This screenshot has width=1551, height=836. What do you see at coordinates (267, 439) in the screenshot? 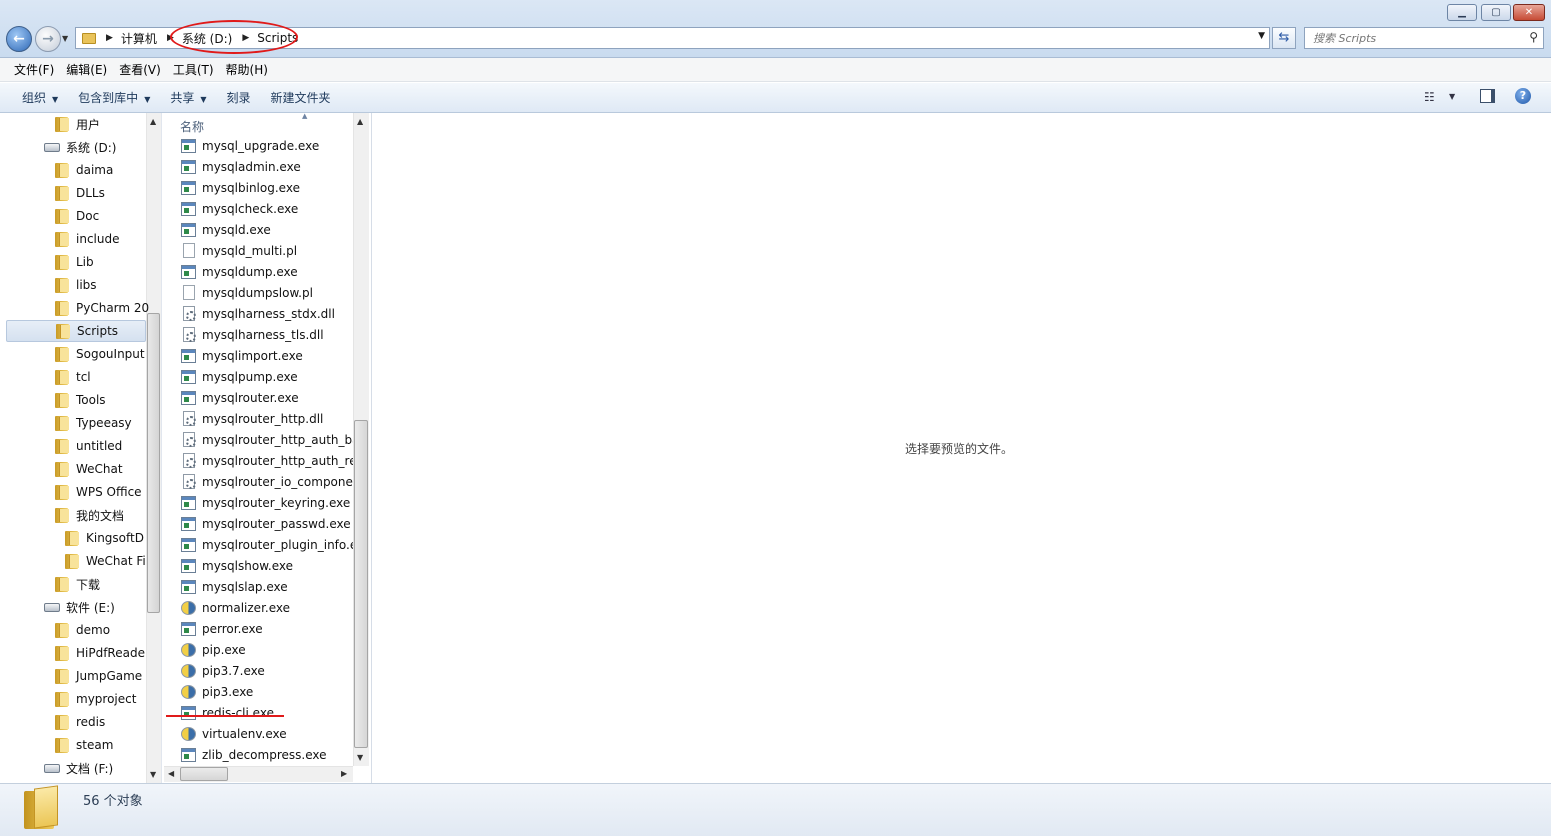
I see `file-row: mysqlrouter_http_auth_backend.dll` at bounding box center [267, 439].